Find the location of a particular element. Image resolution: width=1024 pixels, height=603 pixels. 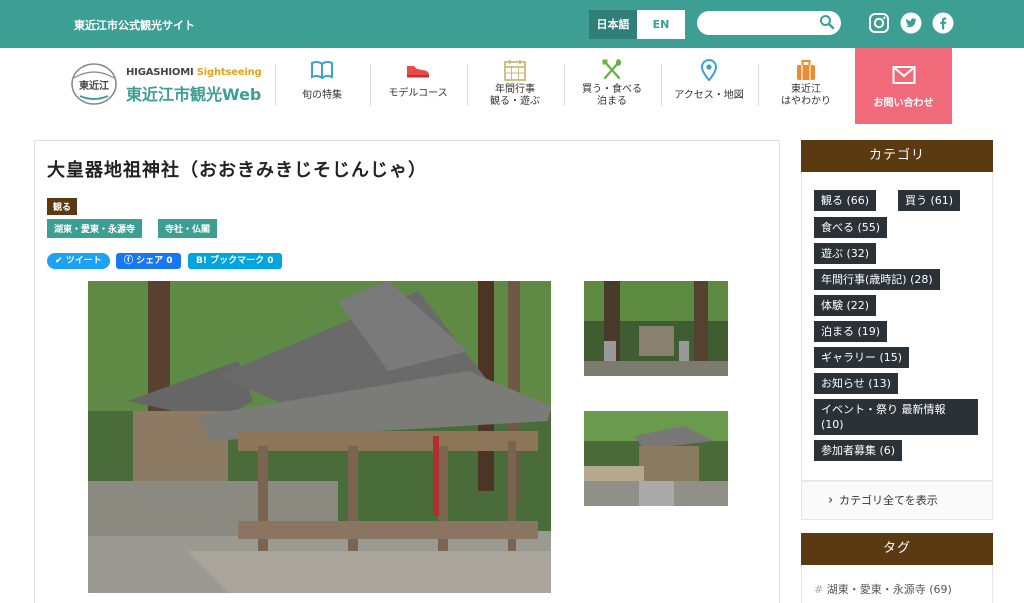

logo-mark-icon: 東近江 is located at coordinates (94, 84).